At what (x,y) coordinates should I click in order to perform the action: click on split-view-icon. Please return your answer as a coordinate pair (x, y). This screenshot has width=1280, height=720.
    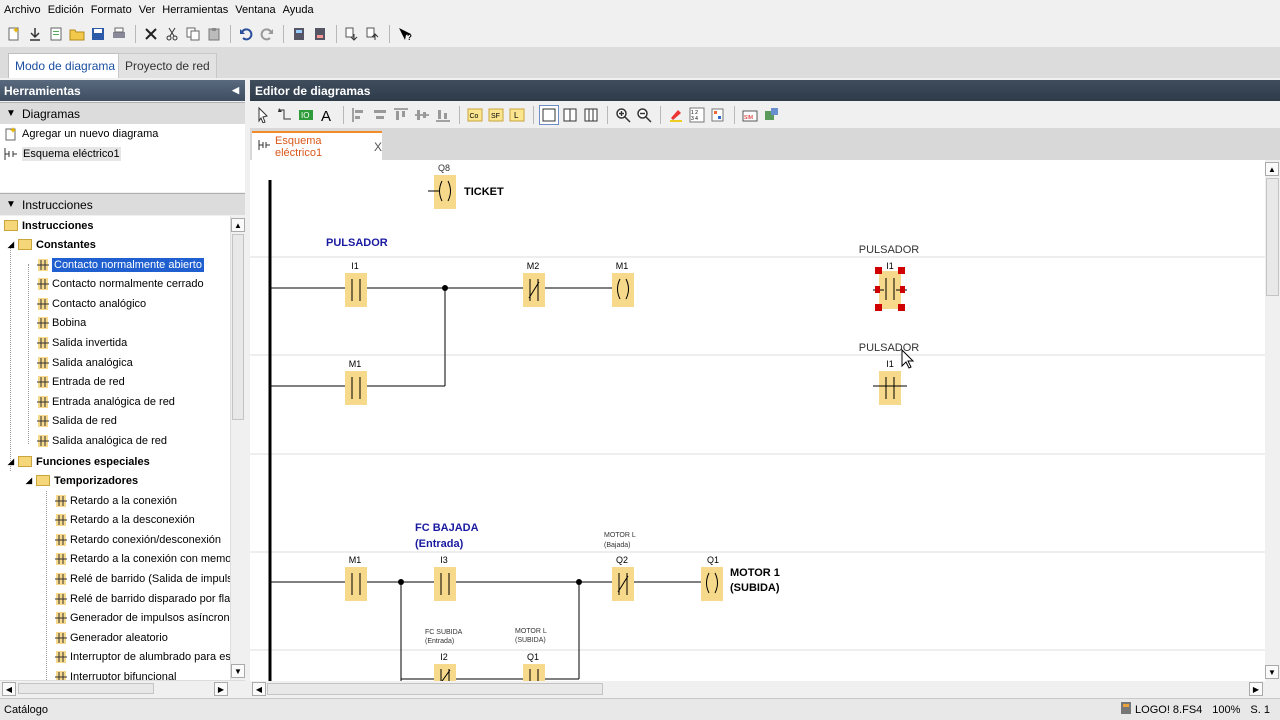
    Looking at the image, I should click on (570, 115).